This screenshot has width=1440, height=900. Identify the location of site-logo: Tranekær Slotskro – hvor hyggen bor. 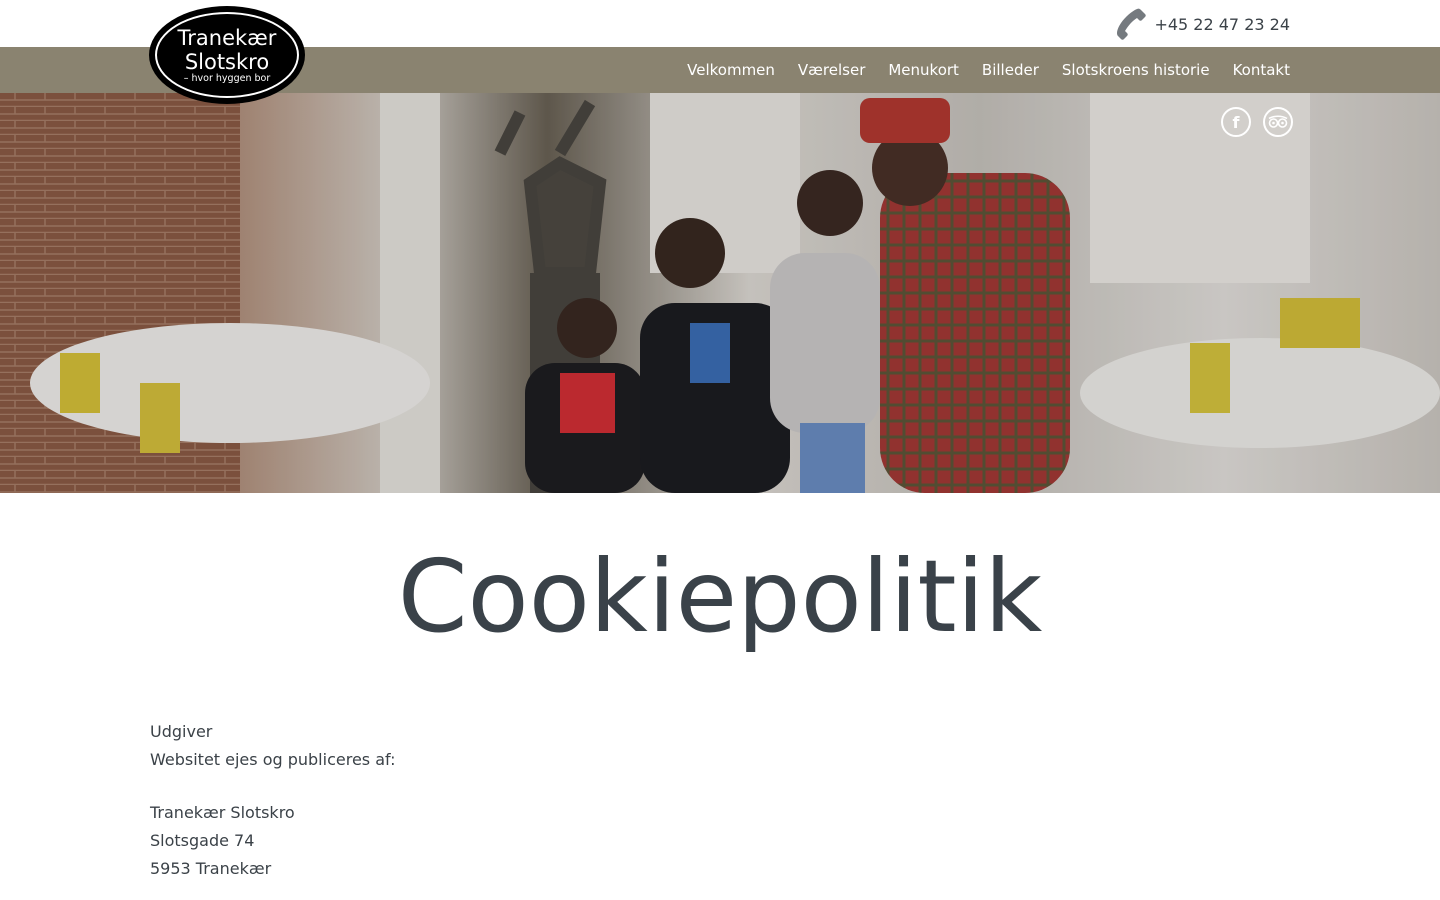
(227, 55).